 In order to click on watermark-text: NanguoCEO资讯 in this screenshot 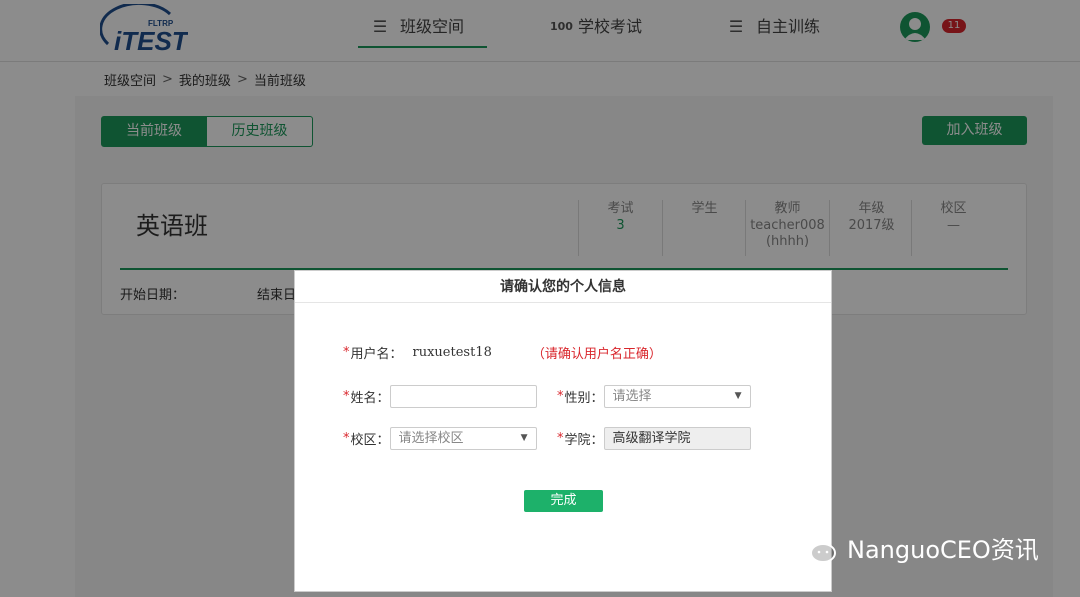, I will do `click(943, 550)`.